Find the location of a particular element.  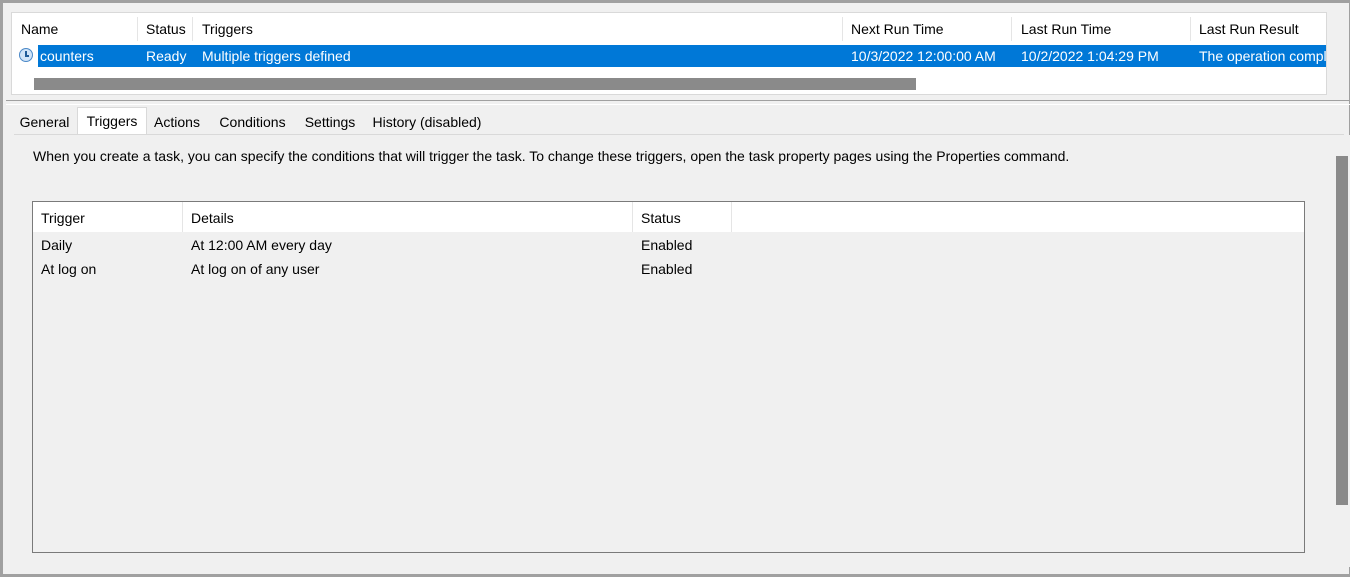

tab-settings: Settings is located at coordinates (330, 122).